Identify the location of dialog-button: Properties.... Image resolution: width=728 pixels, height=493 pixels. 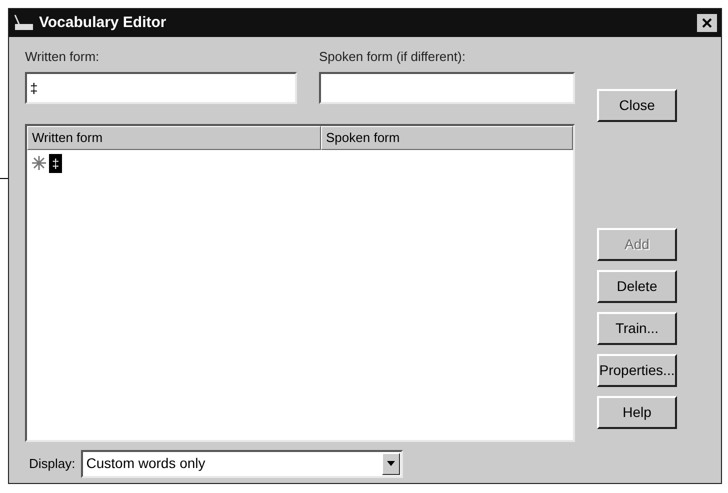
(637, 370).